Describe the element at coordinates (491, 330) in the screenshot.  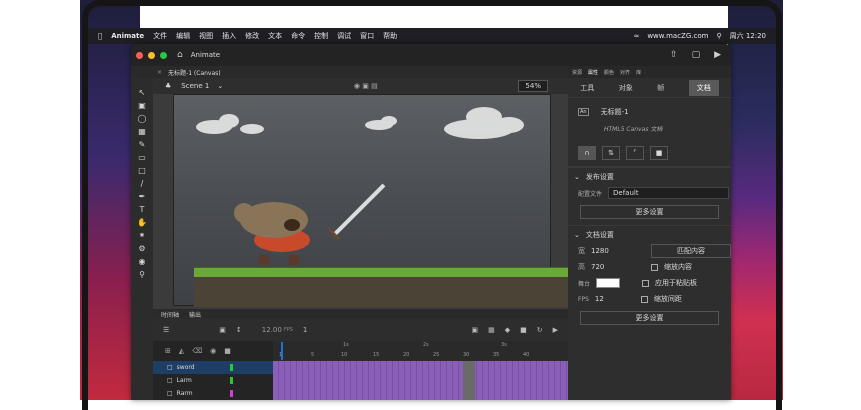
I see `frame-mode-icon: ▦` at that location.